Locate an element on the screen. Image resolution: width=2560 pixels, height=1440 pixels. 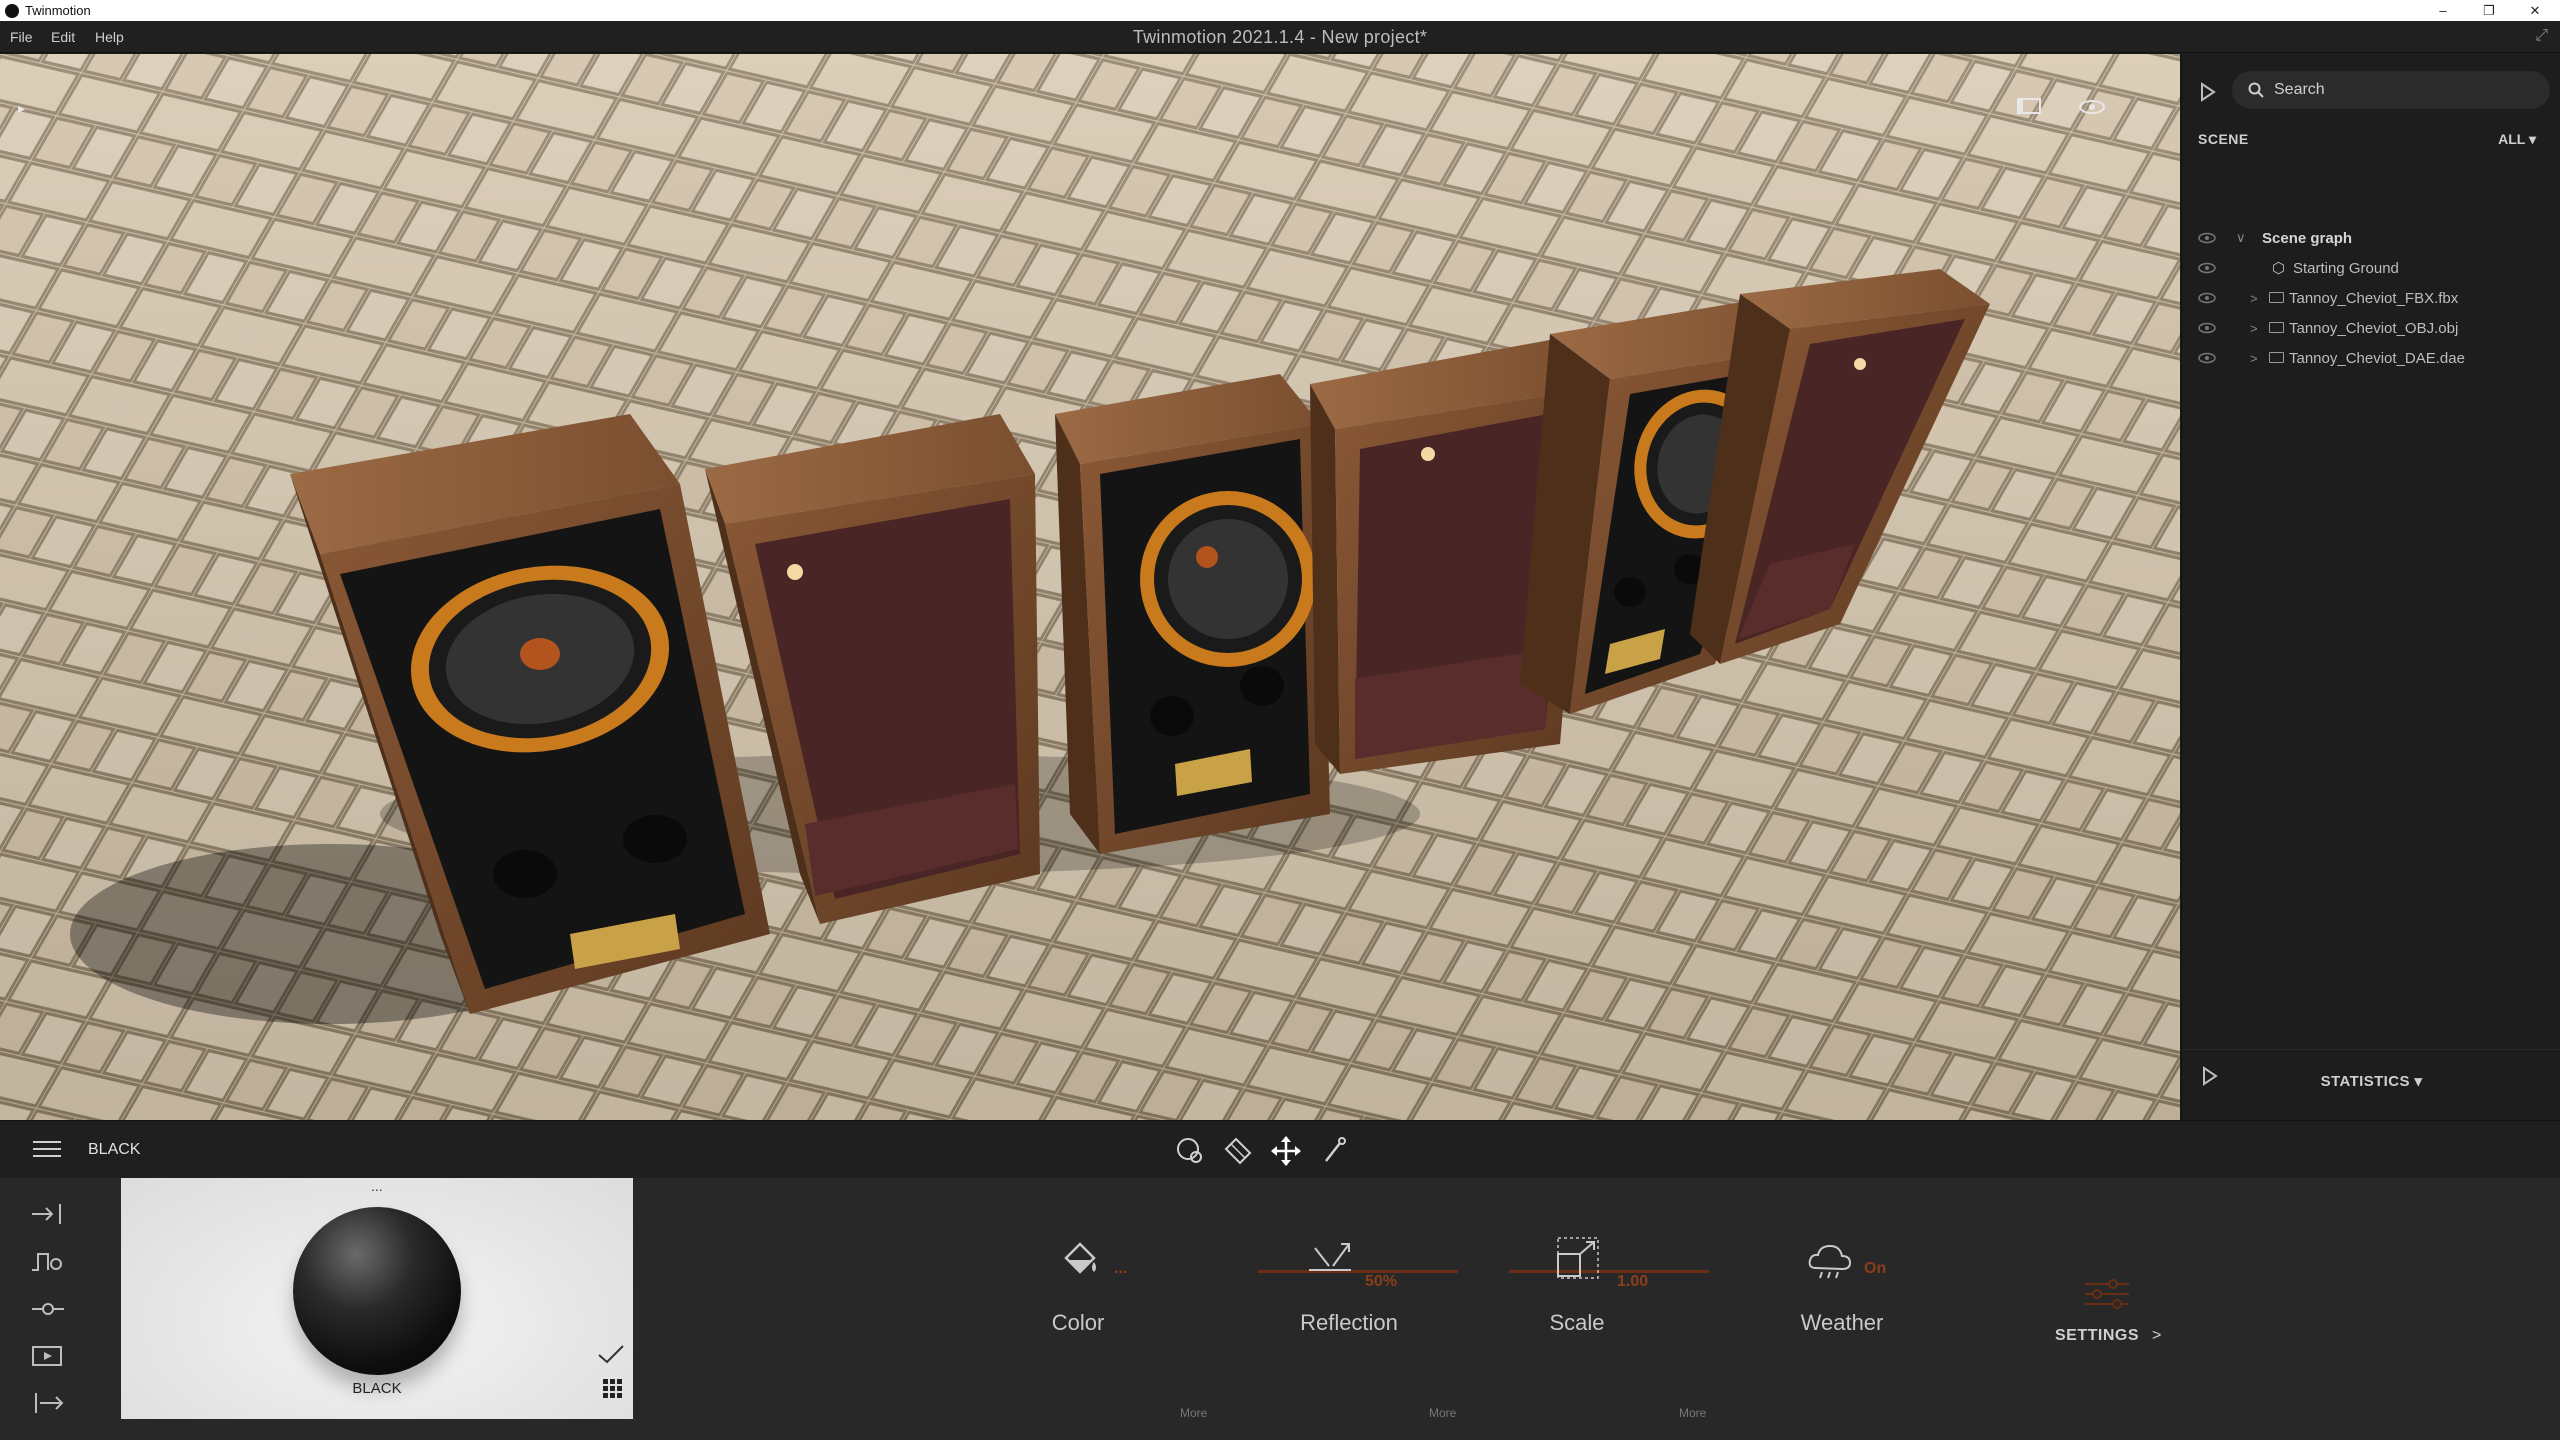
paint-tool-icon is located at coordinates (1238, 1151).